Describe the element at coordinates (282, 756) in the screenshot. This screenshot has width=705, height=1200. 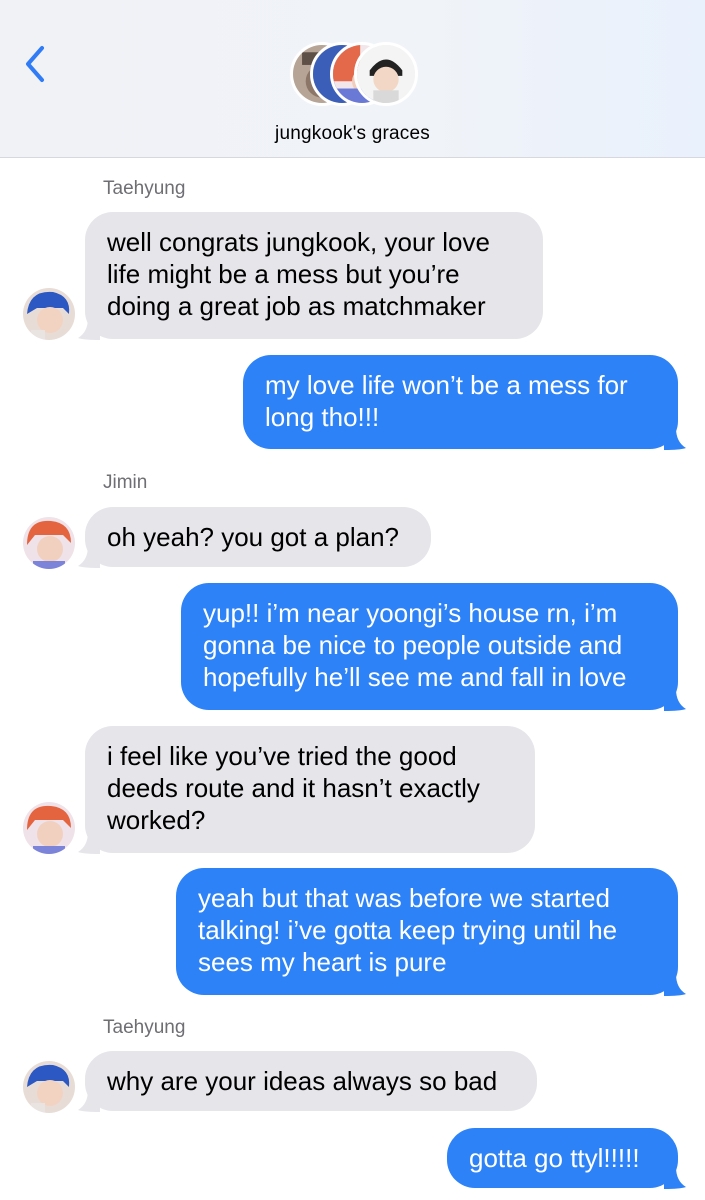
I see `message-line: i feel like you’ve tried the good` at that location.